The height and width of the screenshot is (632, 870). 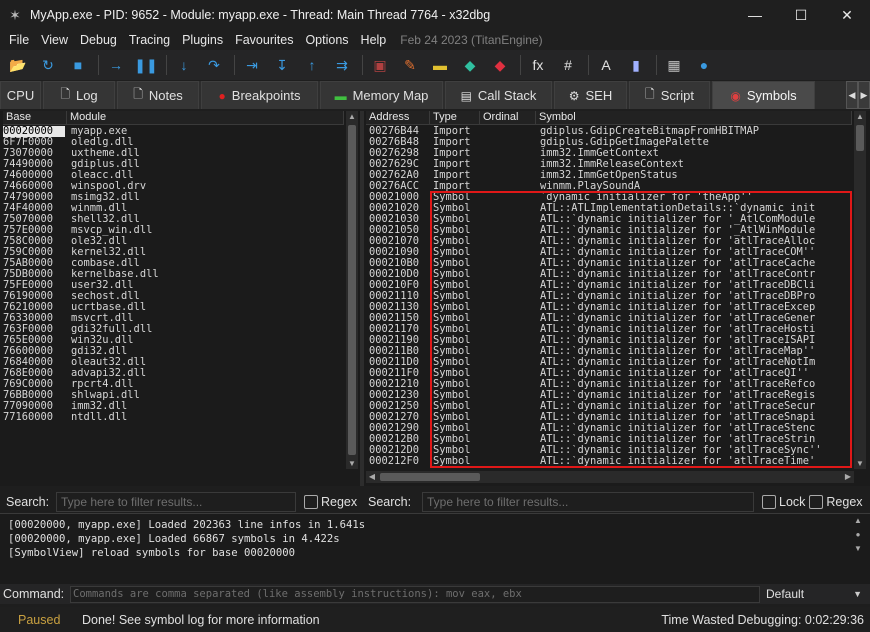 What do you see at coordinates (206, 186) in the screenshot?
I see `module-name: winspool.drv` at bounding box center [206, 186].